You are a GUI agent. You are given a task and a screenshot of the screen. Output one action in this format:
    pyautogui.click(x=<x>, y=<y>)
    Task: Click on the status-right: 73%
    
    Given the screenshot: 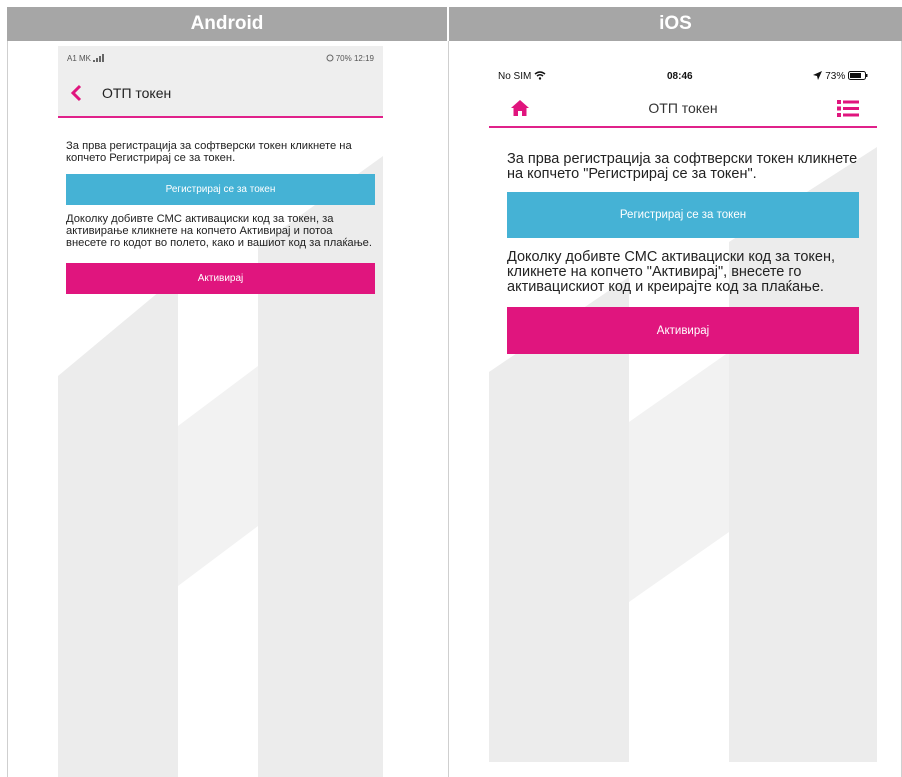 What is the action you would take?
    pyautogui.click(x=840, y=76)
    